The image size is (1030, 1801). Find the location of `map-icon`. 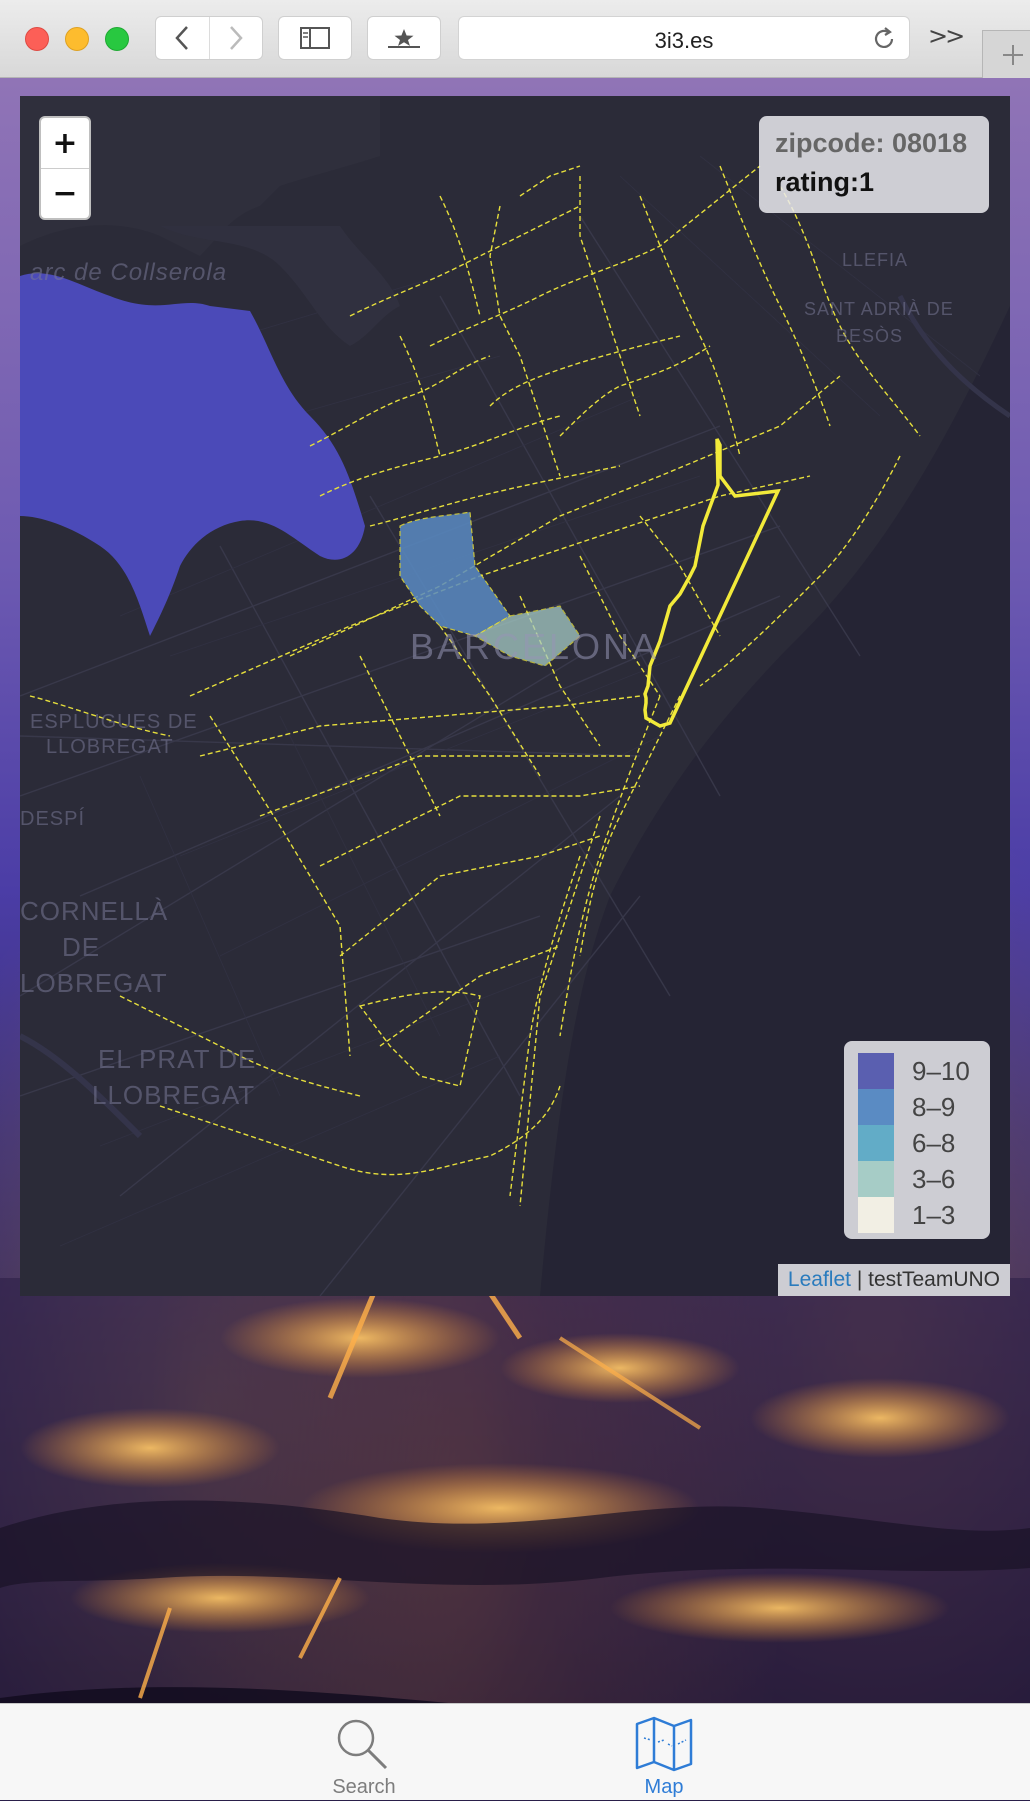

map-icon is located at coordinates (664, 1744).